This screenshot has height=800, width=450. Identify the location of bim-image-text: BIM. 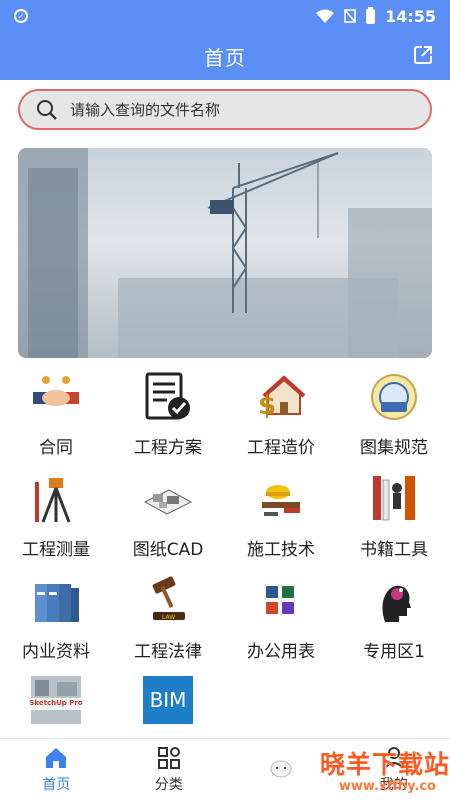
(168, 700).